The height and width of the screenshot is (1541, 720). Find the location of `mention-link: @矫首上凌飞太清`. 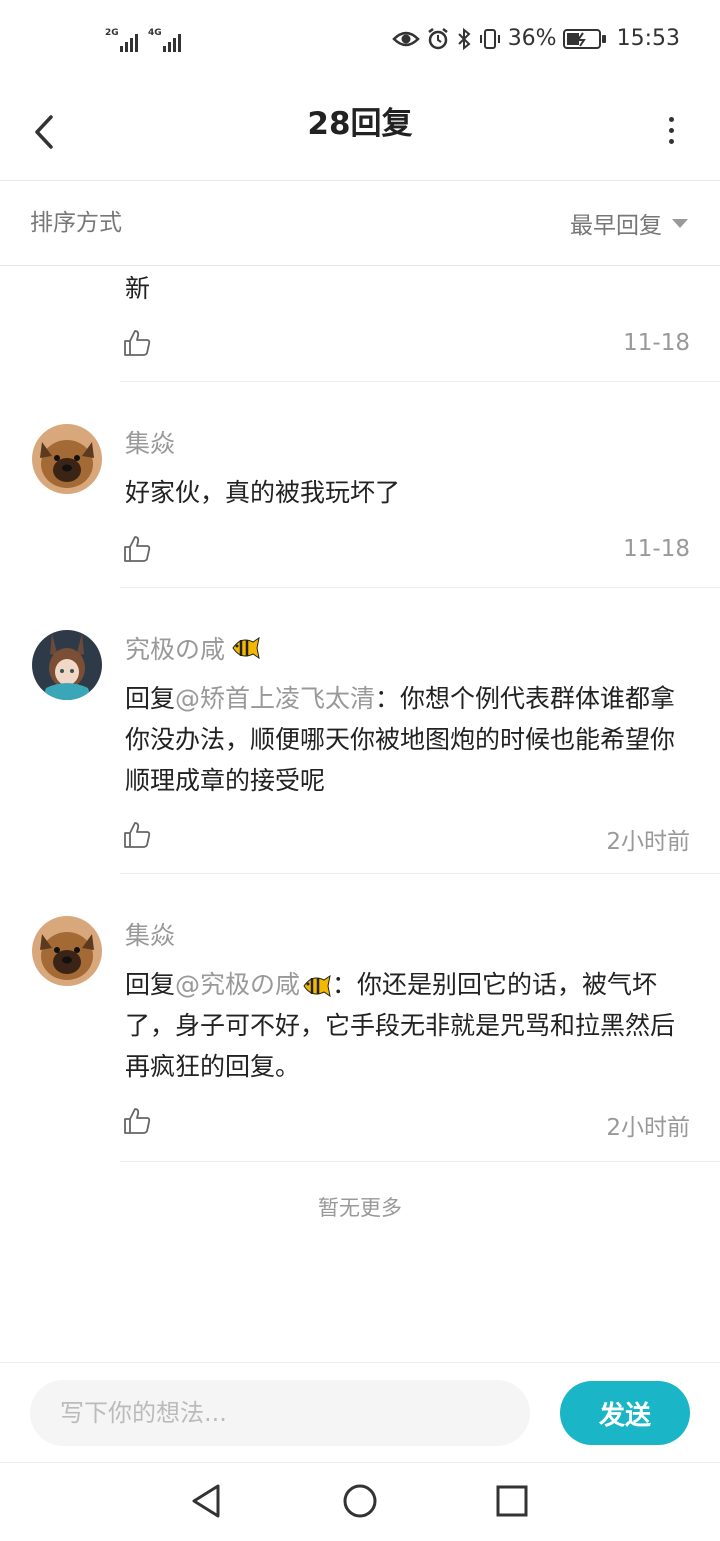

mention-link: @矫首上凌飞太清 is located at coordinates (275, 698).